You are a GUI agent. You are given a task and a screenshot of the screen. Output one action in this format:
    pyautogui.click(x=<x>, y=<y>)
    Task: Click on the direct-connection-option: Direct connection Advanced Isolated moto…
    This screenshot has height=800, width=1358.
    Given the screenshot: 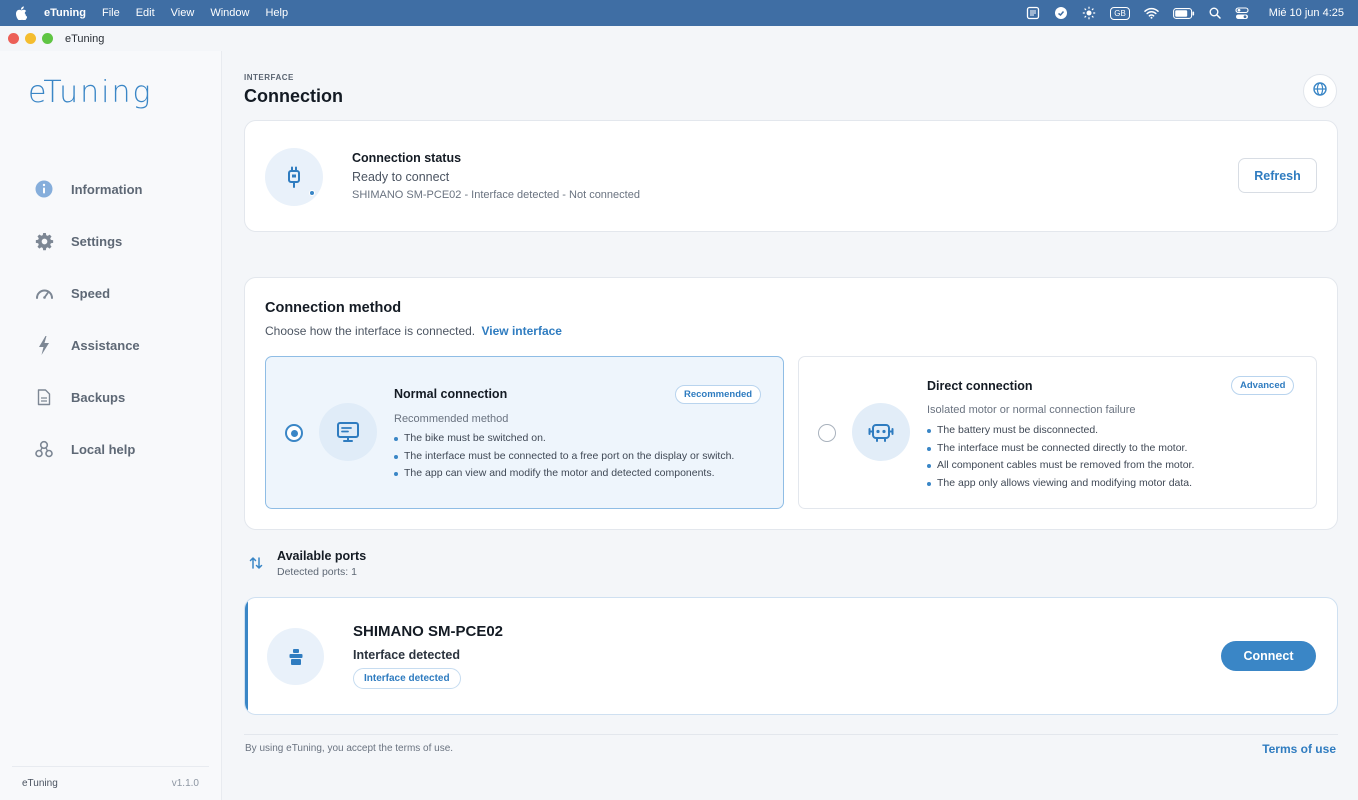 What is the action you would take?
    pyautogui.click(x=1057, y=432)
    